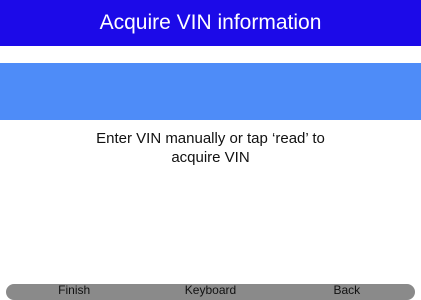 The width and height of the screenshot is (421, 300). What do you see at coordinates (74, 292) in the screenshot?
I see `finish-button: Finish` at bounding box center [74, 292].